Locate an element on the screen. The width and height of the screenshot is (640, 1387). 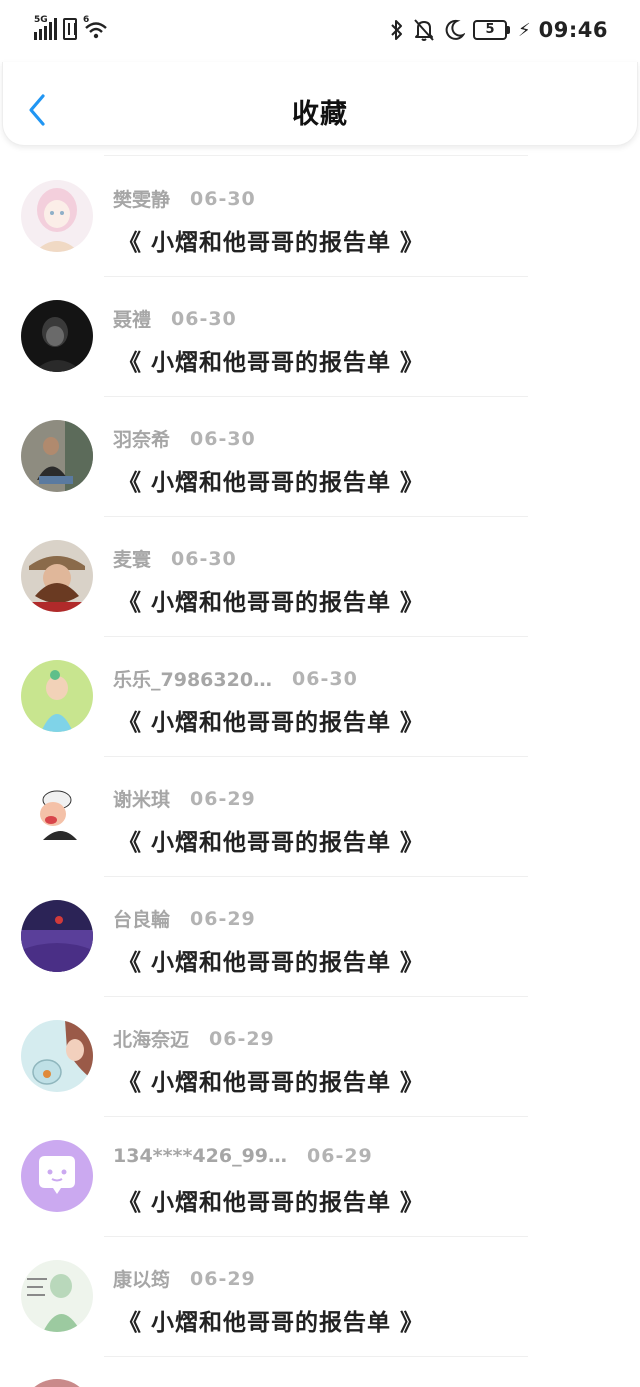
user-name: 樊雯静 is located at coordinates (142, 200).